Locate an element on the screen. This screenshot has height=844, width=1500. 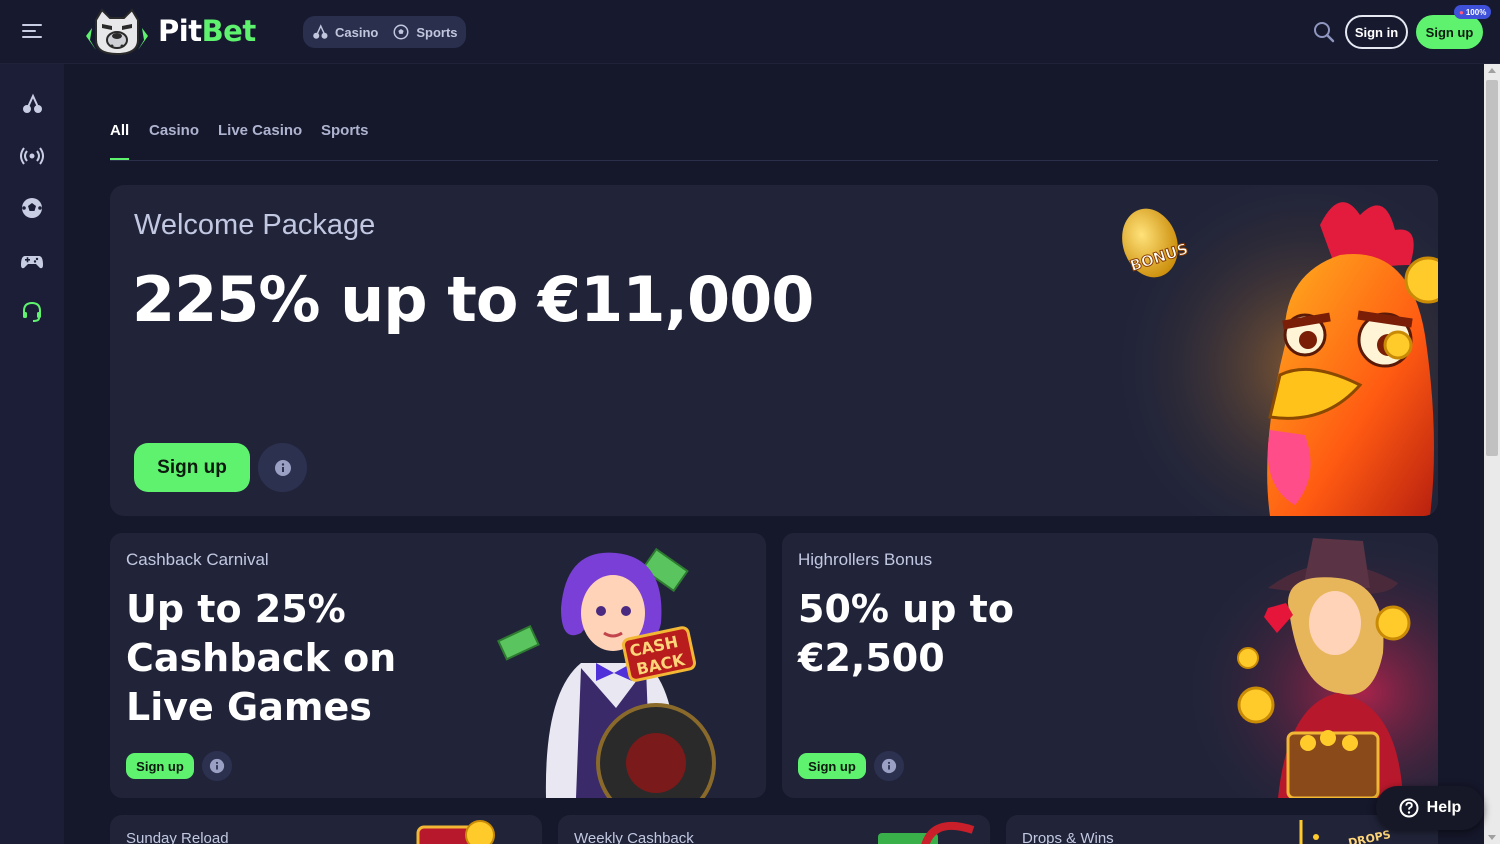
highrollers-sign-up-button: Sign up is located at coordinates (832, 766).